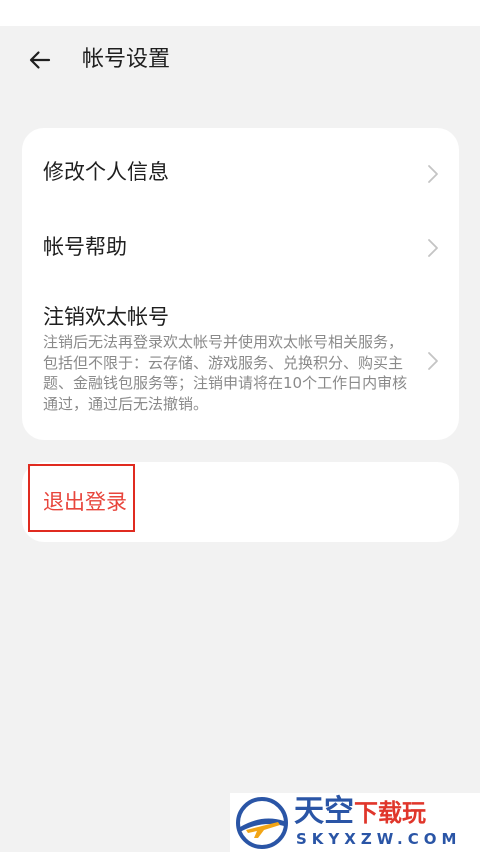  I want to click on arrow-left-icon, so click(40, 60).